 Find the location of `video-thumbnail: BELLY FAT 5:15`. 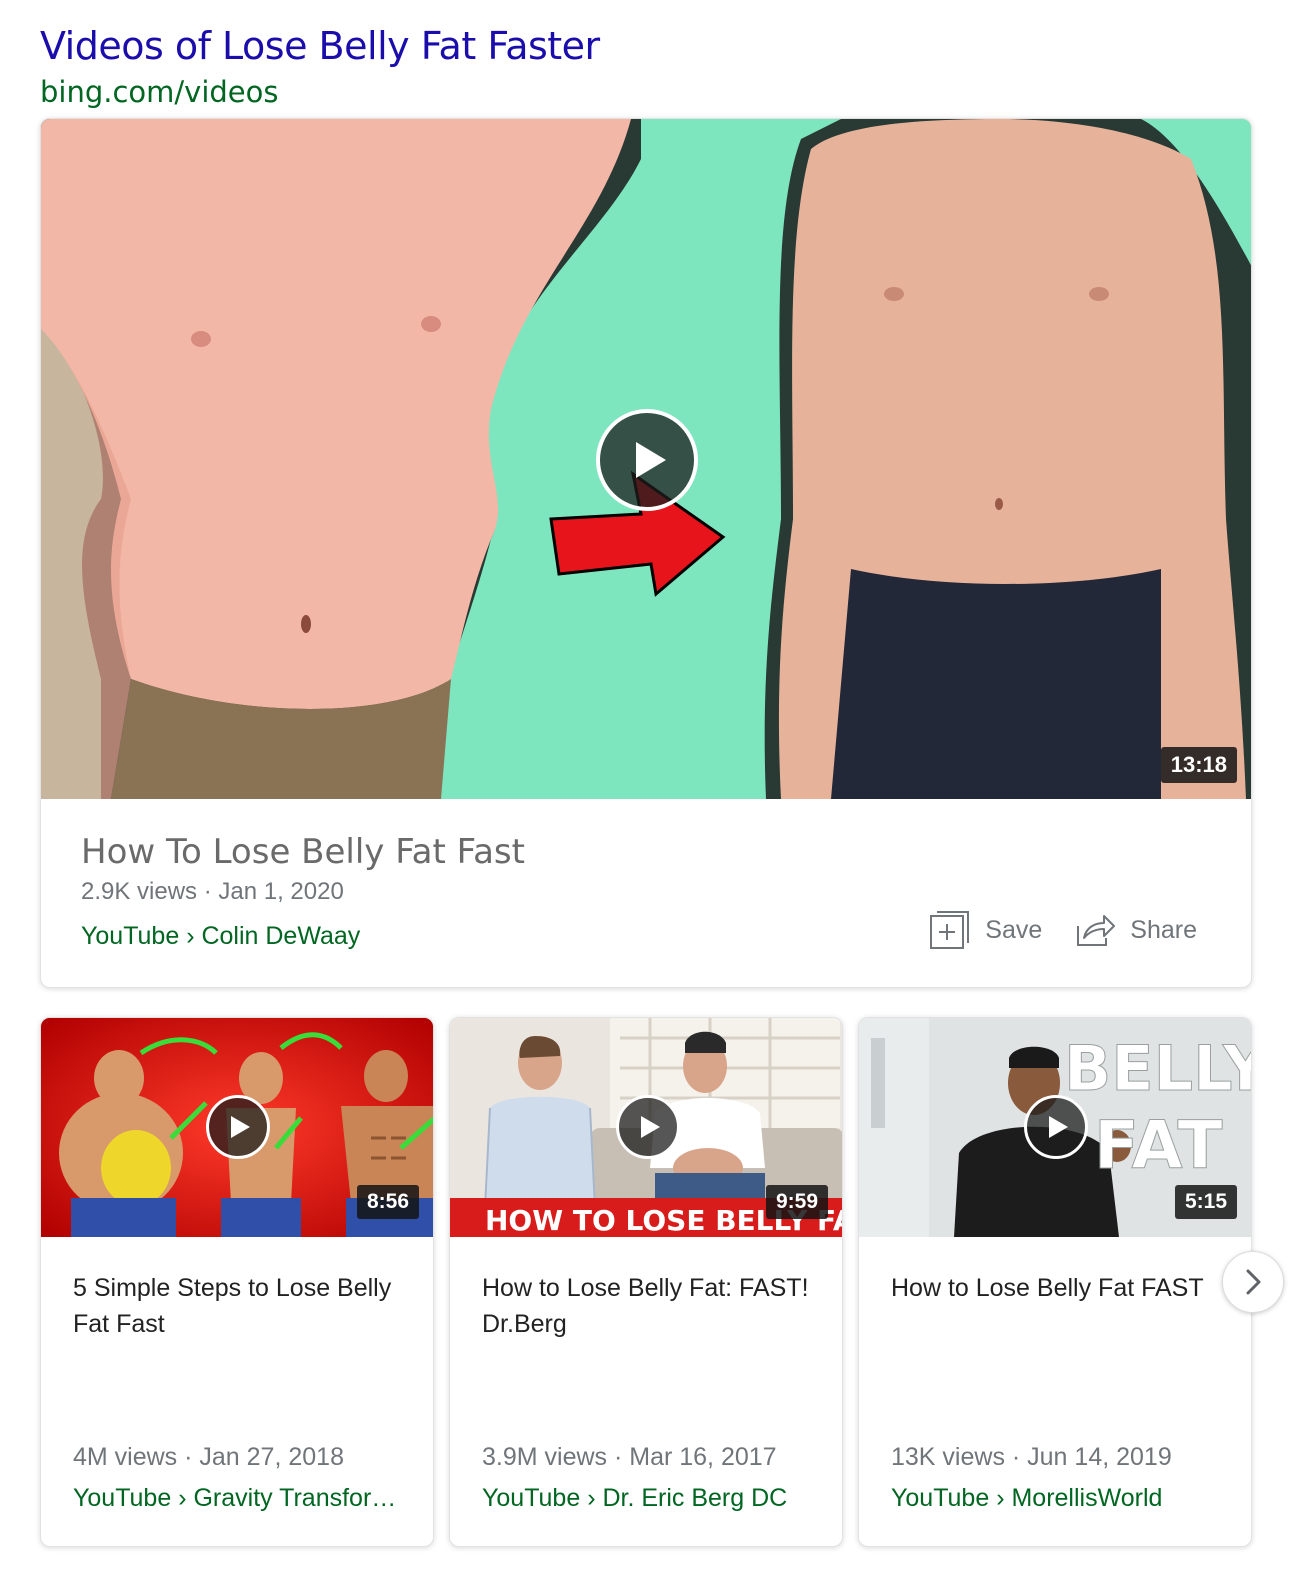

video-thumbnail: BELLY FAT 5:15 is located at coordinates (1055, 1127).